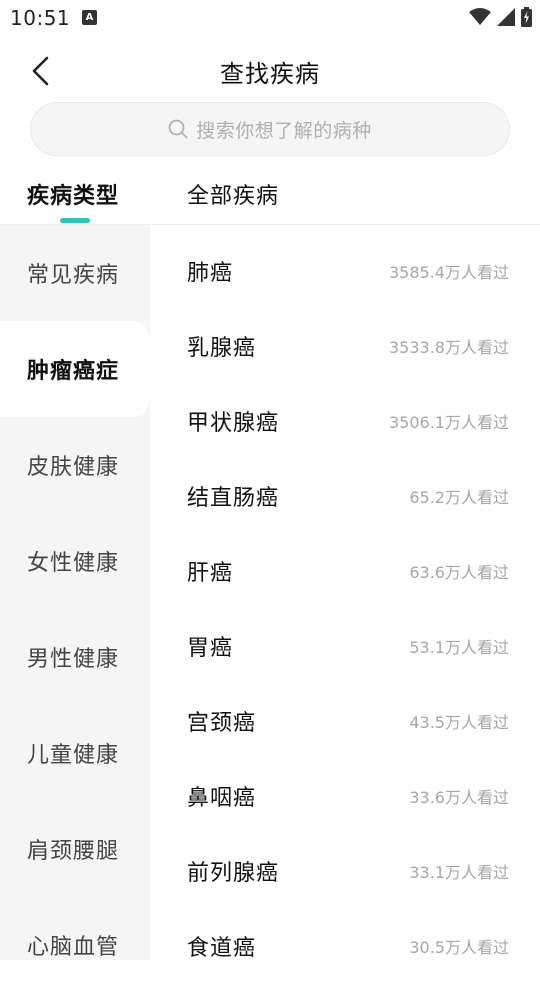 This screenshot has width=540, height=993. I want to click on page-title: 查找疾病, so click(270, 74).